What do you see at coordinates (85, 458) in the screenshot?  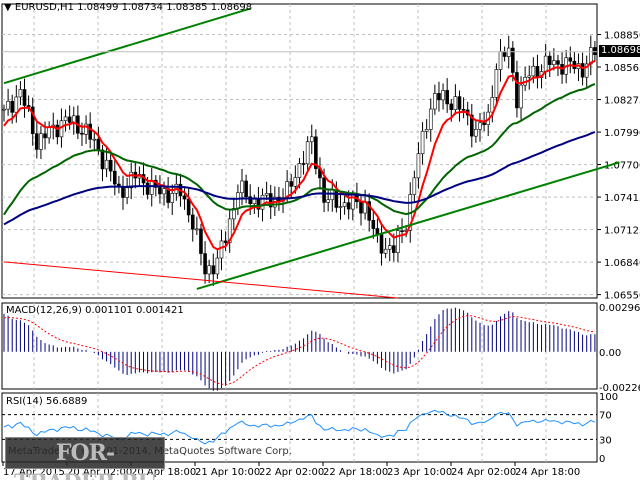 I see `watermark-logo: FOR-TRADER.RU` at bounding box center [85, 458].